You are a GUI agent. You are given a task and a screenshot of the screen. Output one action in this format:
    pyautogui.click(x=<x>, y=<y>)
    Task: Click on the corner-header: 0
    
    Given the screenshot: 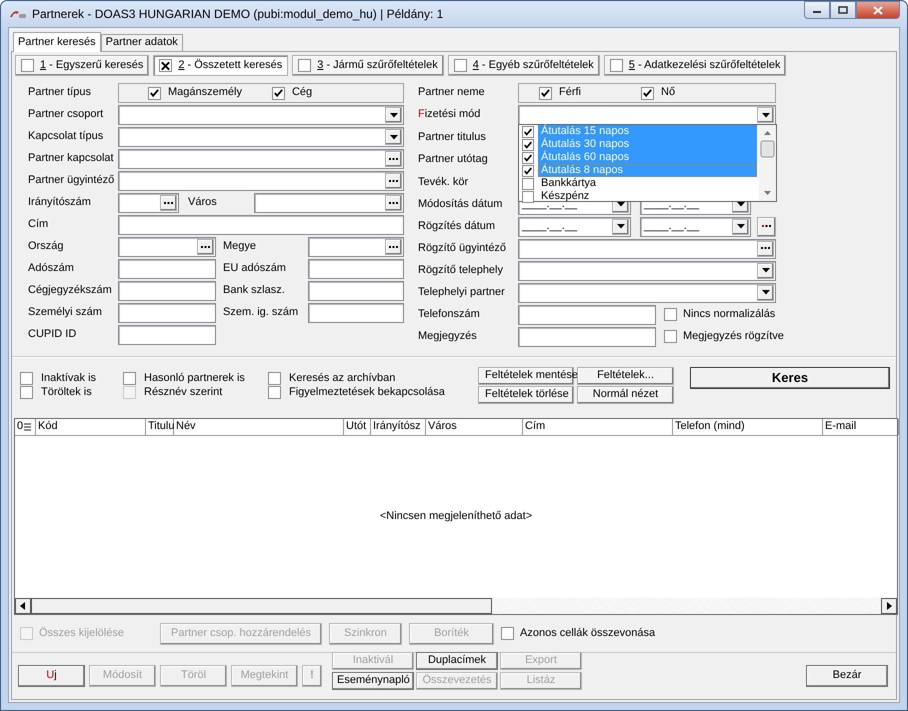 What is the action you would take?
    pyautogui.click(x=25, y=427)
    